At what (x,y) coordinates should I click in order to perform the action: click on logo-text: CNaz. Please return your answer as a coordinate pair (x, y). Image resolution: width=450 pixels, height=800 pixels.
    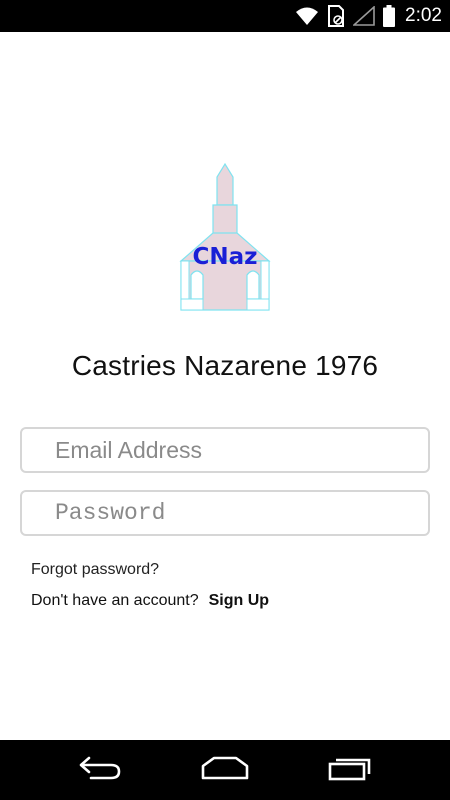
    Looking at the image, I should click on (224, 257).